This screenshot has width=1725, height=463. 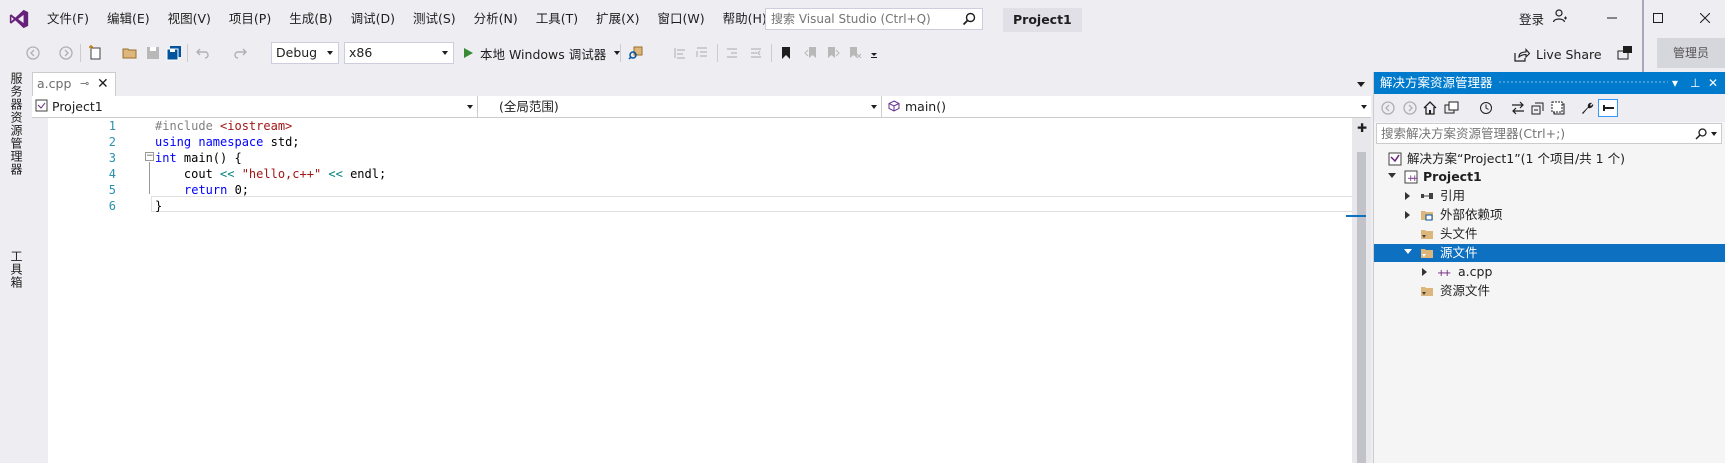 I want to click on pin-icon: ⊥, so click(x=1695, y=83).